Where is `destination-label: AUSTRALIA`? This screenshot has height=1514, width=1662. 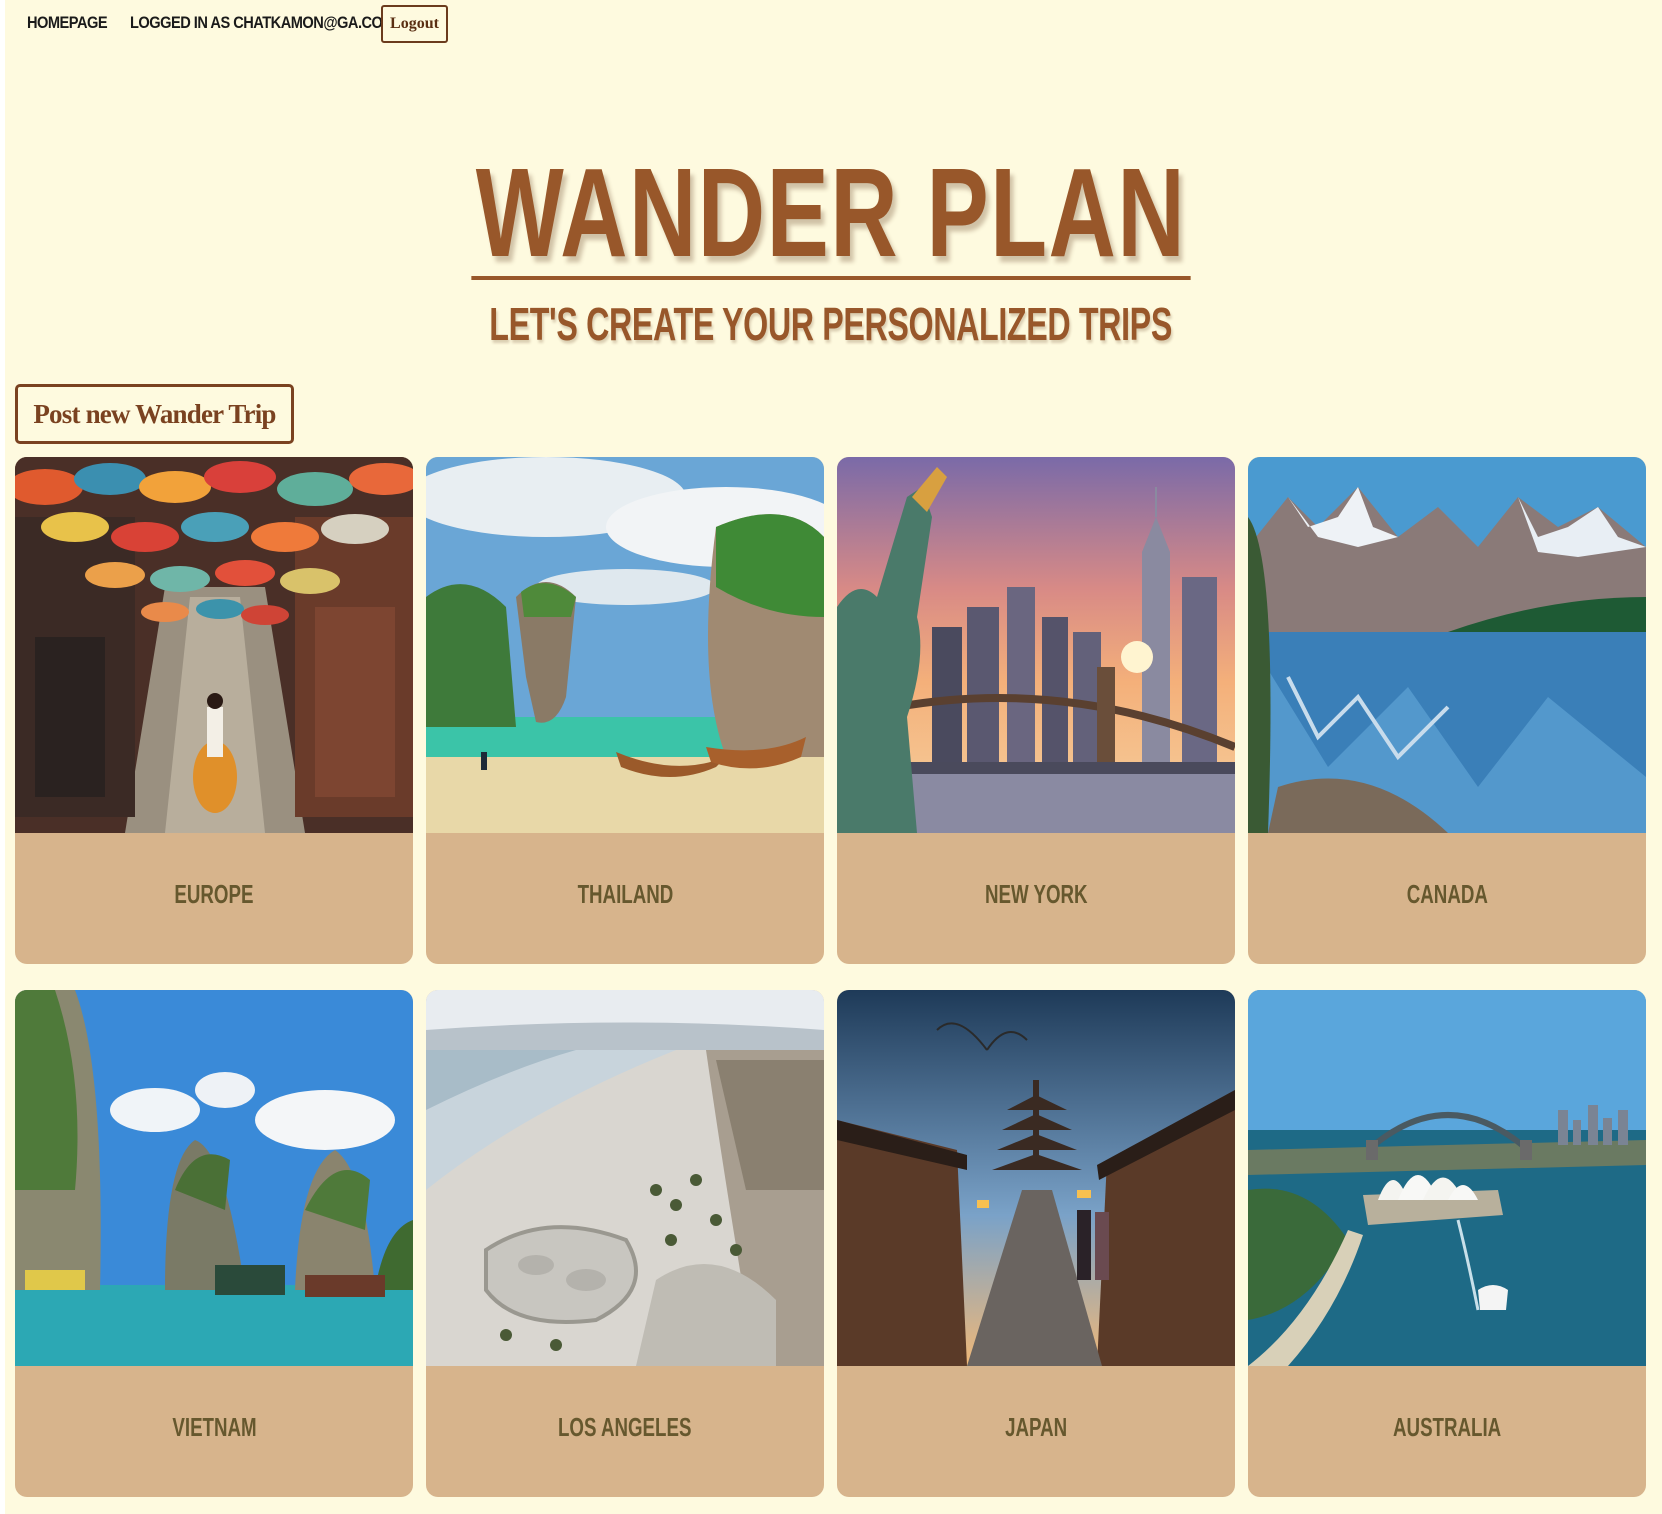
destination-label: AUSTRALIA is located at coordinates (1447, 1427).